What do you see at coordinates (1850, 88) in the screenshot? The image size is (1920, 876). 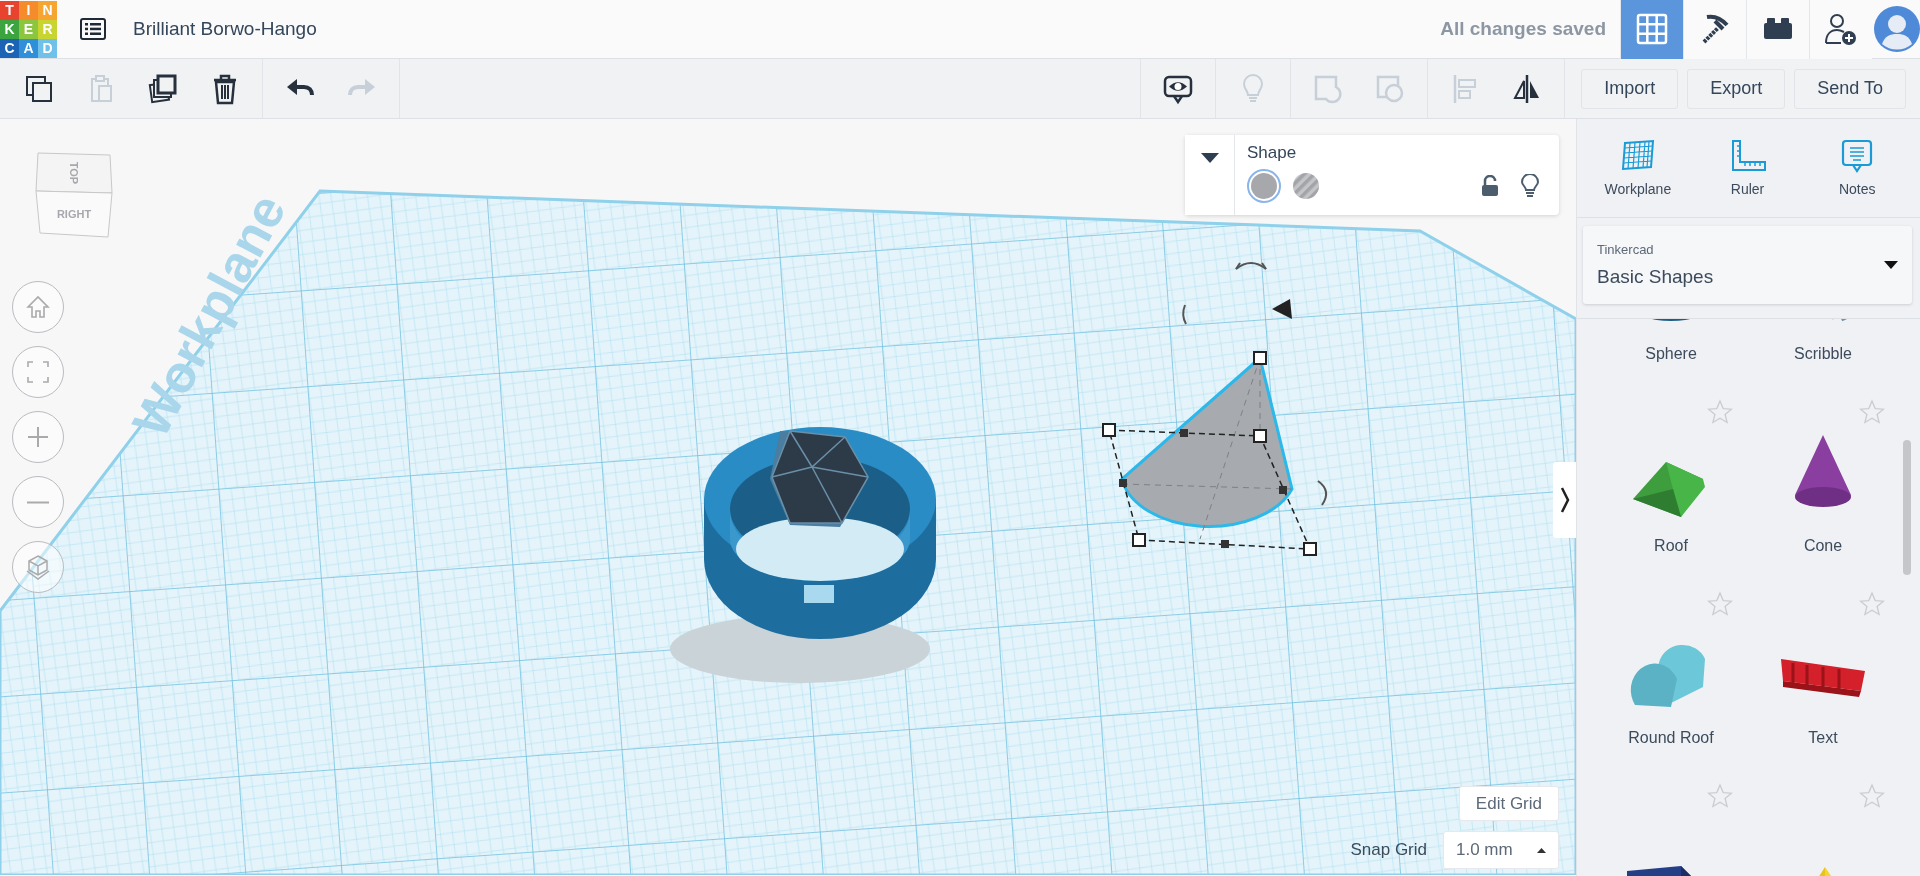 I see `action-button: Send To` at bounding box center [1850, 88].